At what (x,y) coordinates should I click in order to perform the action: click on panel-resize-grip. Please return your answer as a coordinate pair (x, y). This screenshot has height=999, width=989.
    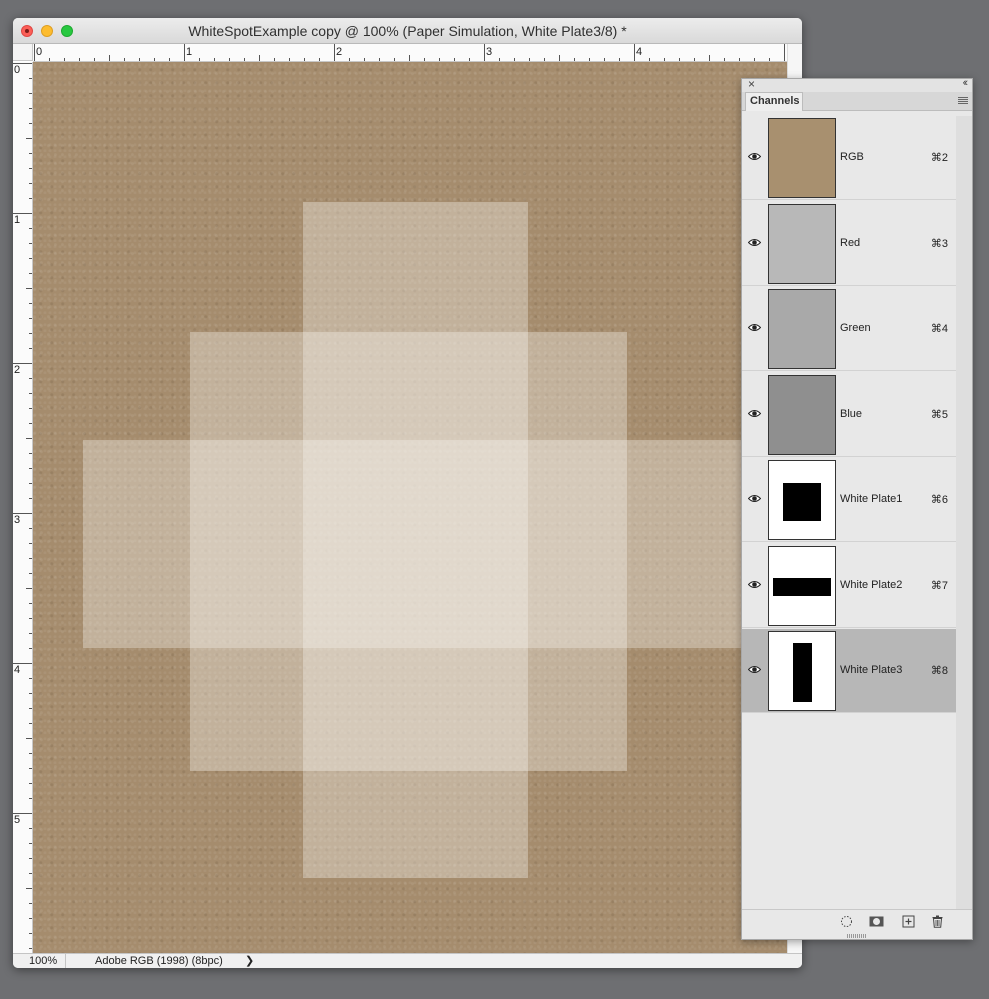
    Looking at the image, I should click on (857, 936).